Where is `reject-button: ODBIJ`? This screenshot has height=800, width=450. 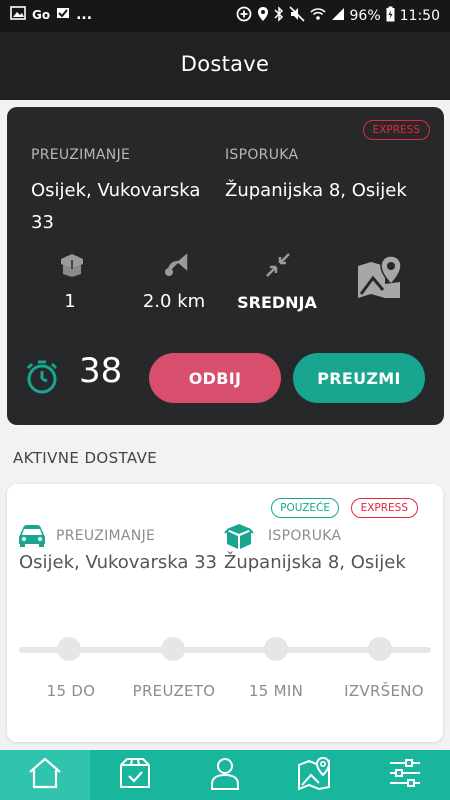 reject-button: ODBIJ is located at coordinates (215, 378).